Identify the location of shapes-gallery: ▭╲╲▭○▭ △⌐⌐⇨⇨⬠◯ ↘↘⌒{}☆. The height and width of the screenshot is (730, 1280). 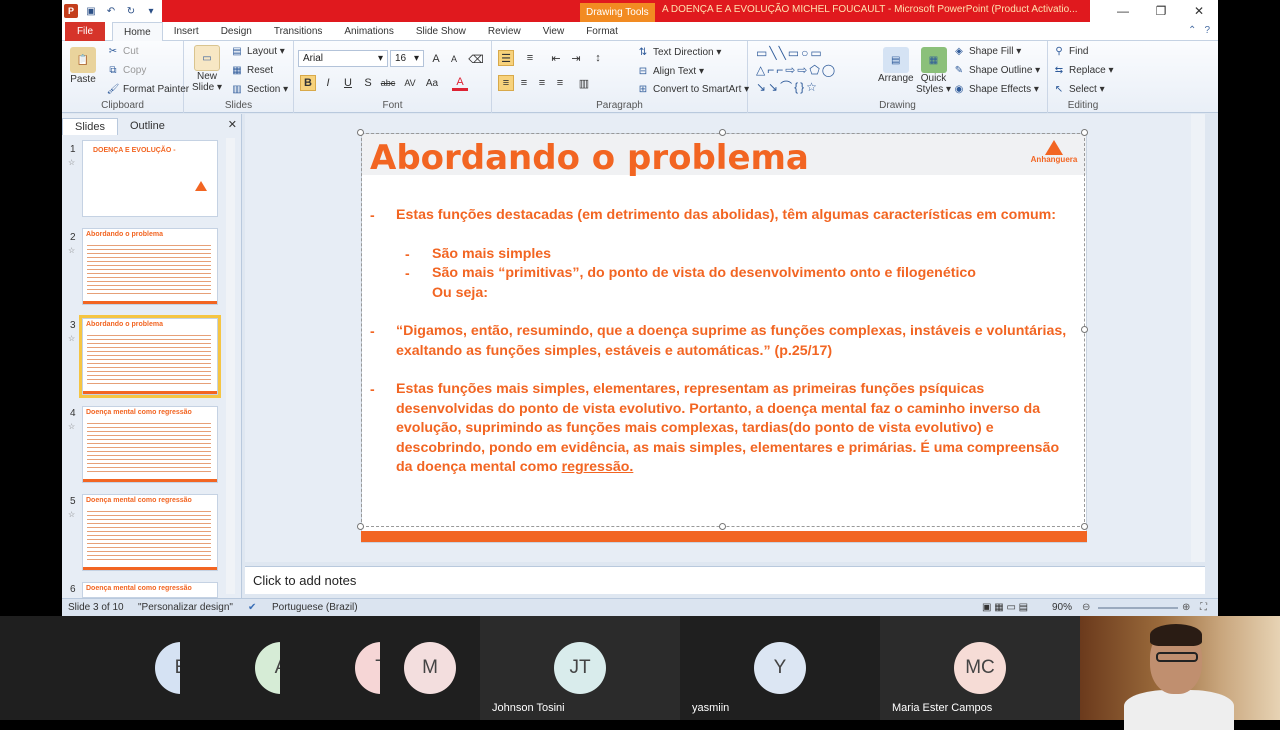
(806, 72).